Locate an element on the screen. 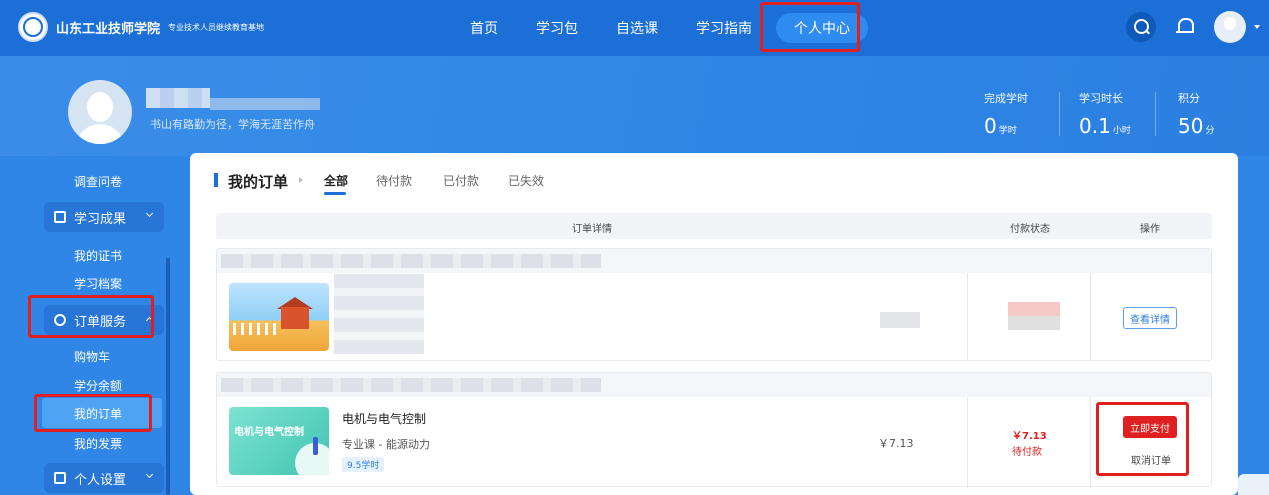  settings-icon is located at coordinates (60, 478).